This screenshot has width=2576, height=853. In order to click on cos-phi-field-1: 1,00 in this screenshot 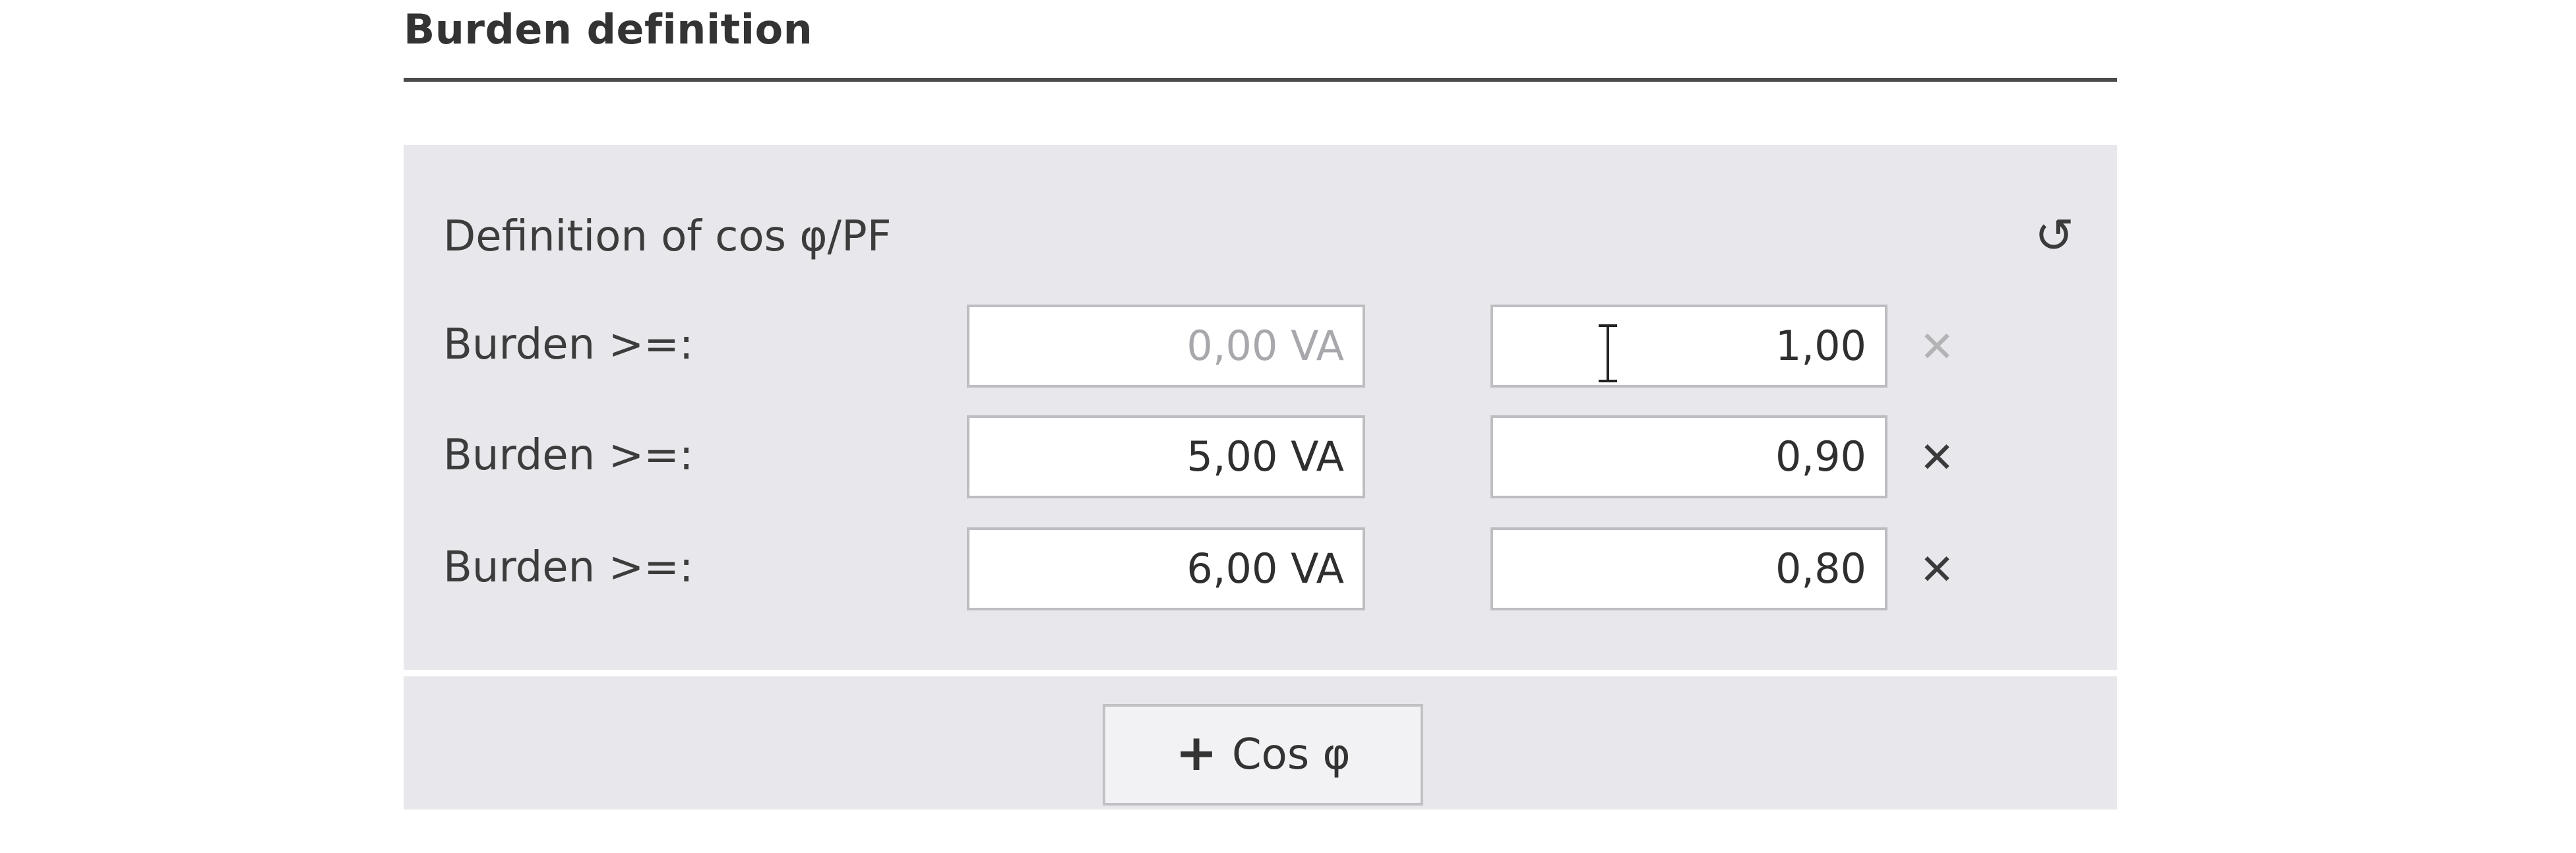, I will do `click(1689, 346)`.